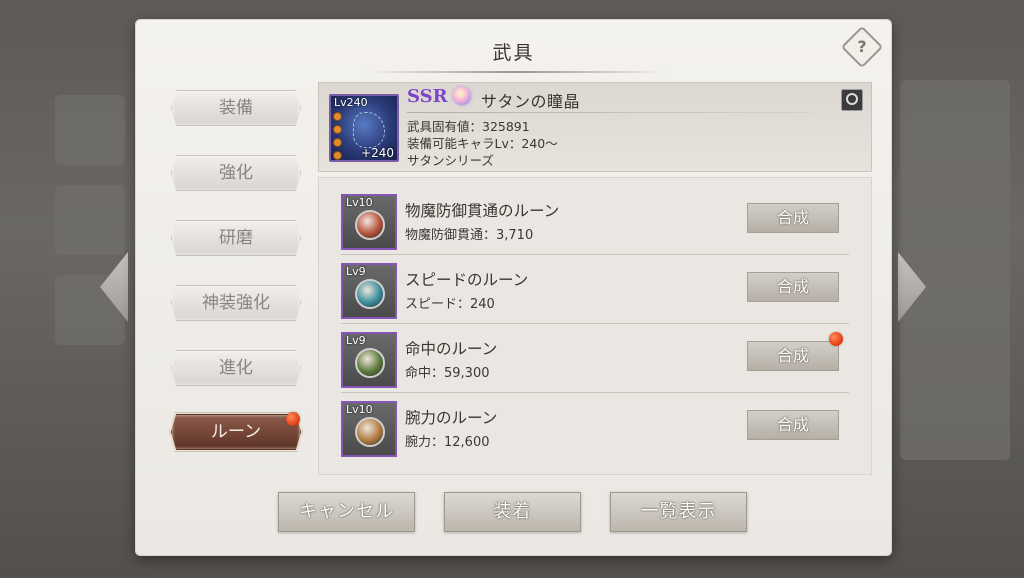 This screenshot has width=1024, height=578. I want to click on rune-slot-indicators, so click(337, 138).